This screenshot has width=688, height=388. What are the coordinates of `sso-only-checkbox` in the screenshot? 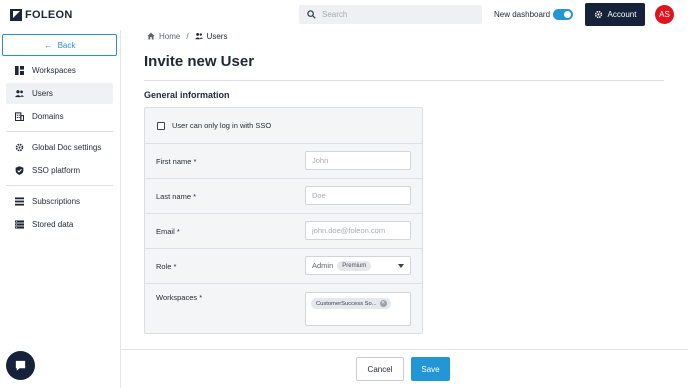 It's located at (161, 126).